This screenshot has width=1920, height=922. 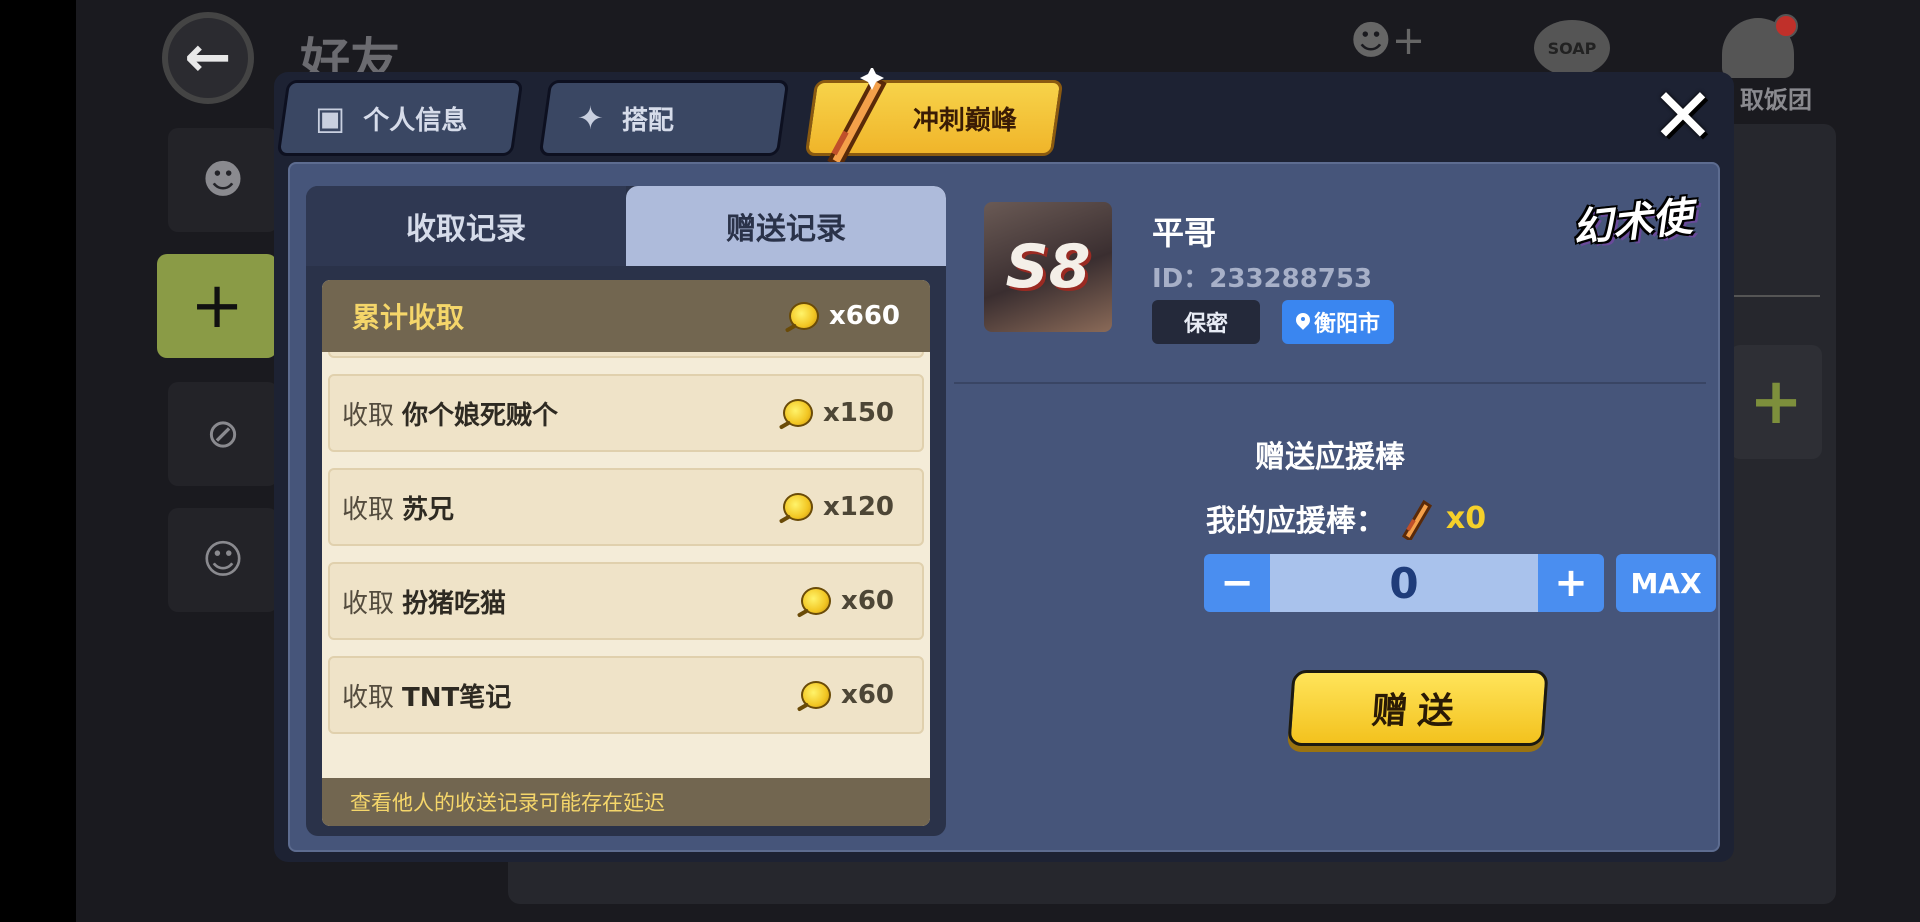 What do you see at coordinates (647, 120) in the screenshot?
I see `tab-label: 搭配` at bounding box center [647, 120].